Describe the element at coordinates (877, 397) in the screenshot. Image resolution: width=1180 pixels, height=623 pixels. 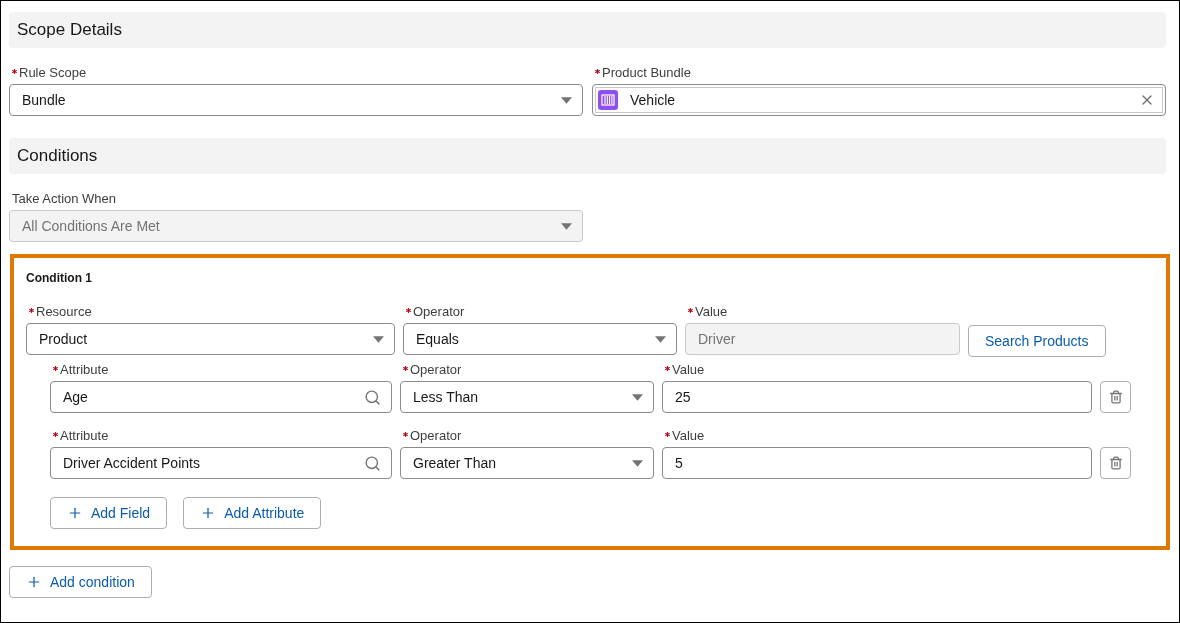
I see `input-field: 25` at that location.